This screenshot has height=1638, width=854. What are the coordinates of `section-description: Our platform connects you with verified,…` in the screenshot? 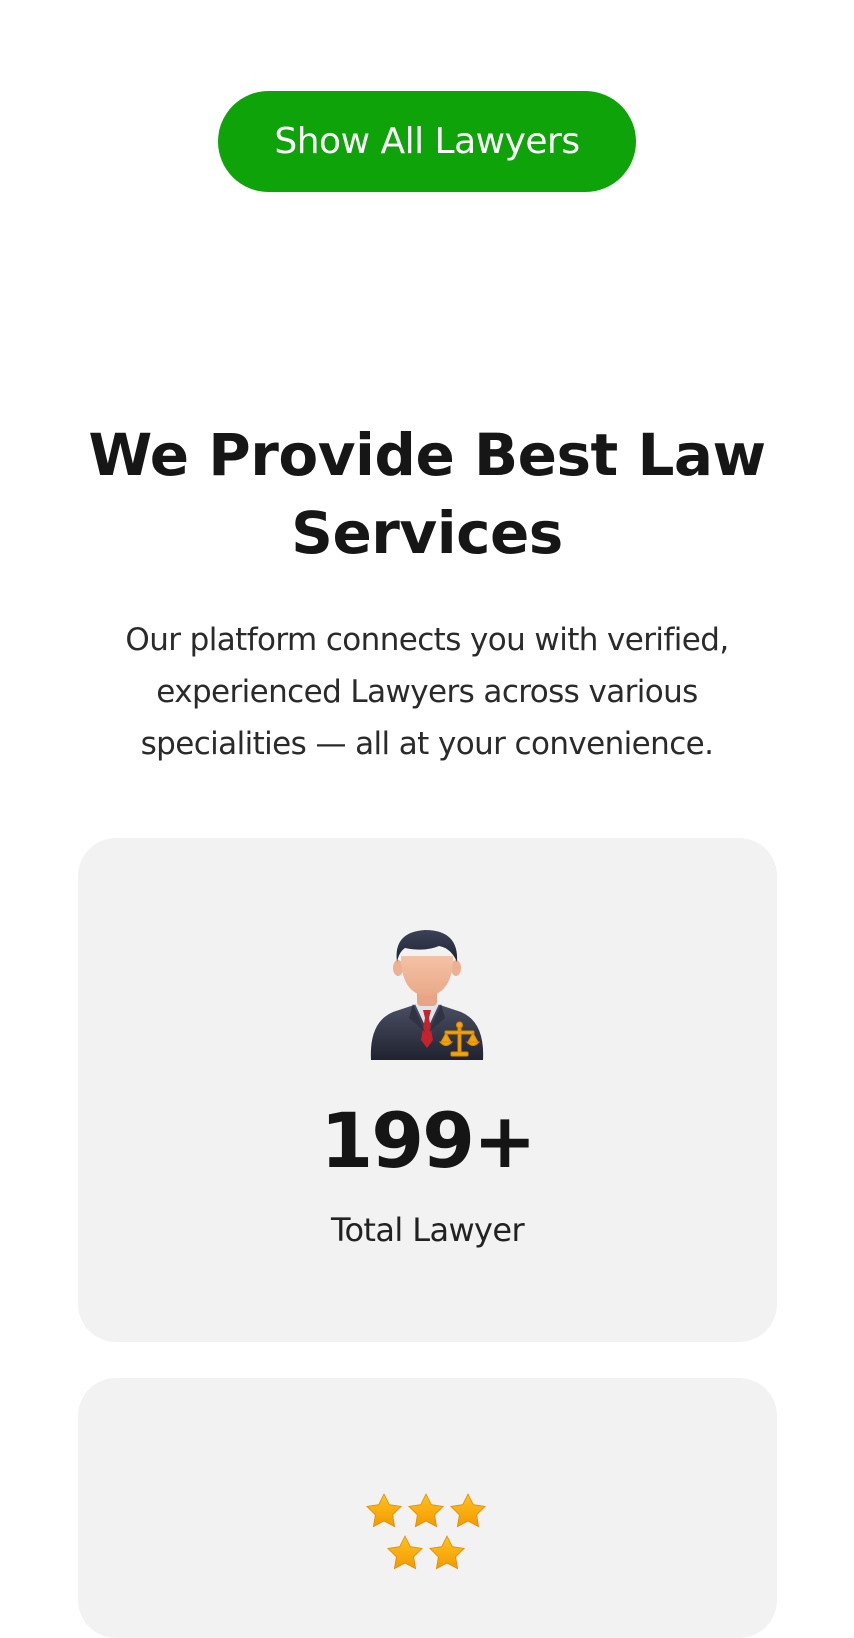 It's located at (427, 692).